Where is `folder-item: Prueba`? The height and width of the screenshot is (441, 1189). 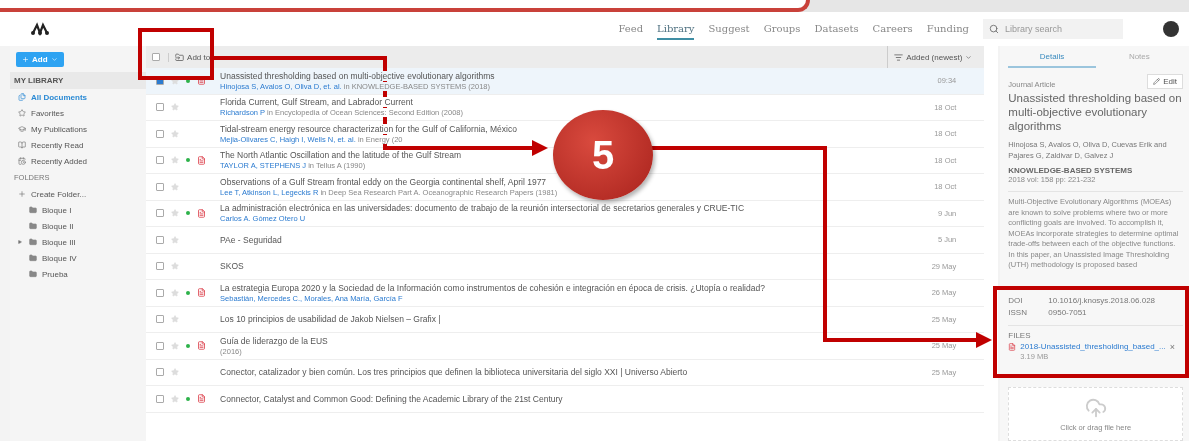 folder-item: Prueba is located at coordinates (78, 274).